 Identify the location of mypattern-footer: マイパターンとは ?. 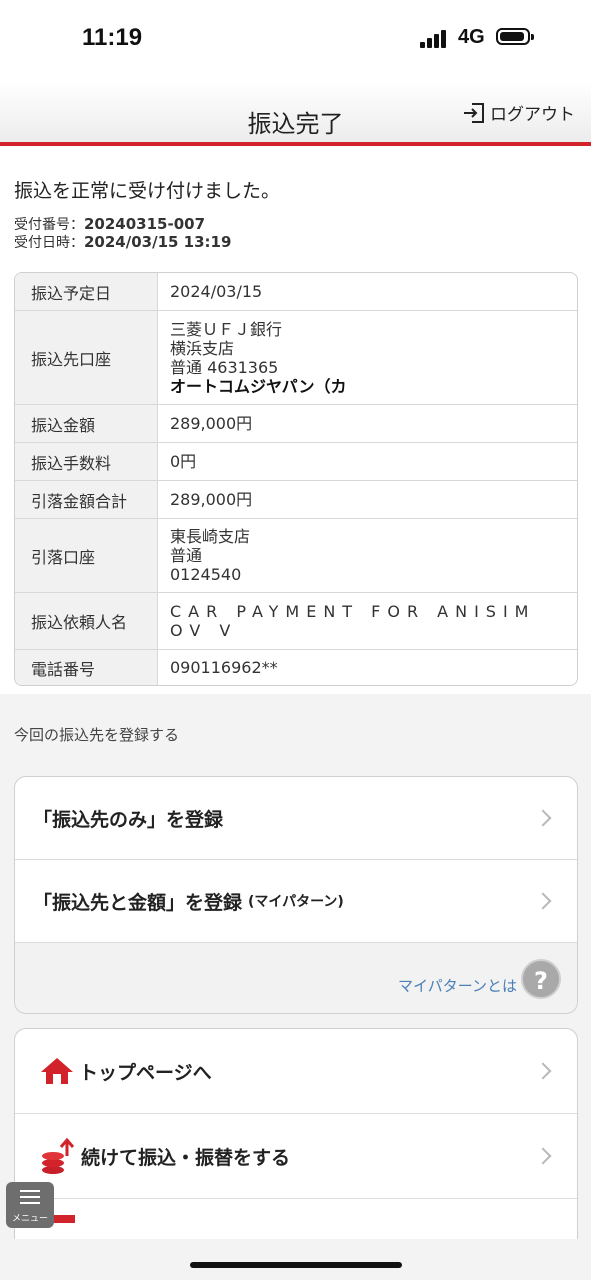
(296, 978).